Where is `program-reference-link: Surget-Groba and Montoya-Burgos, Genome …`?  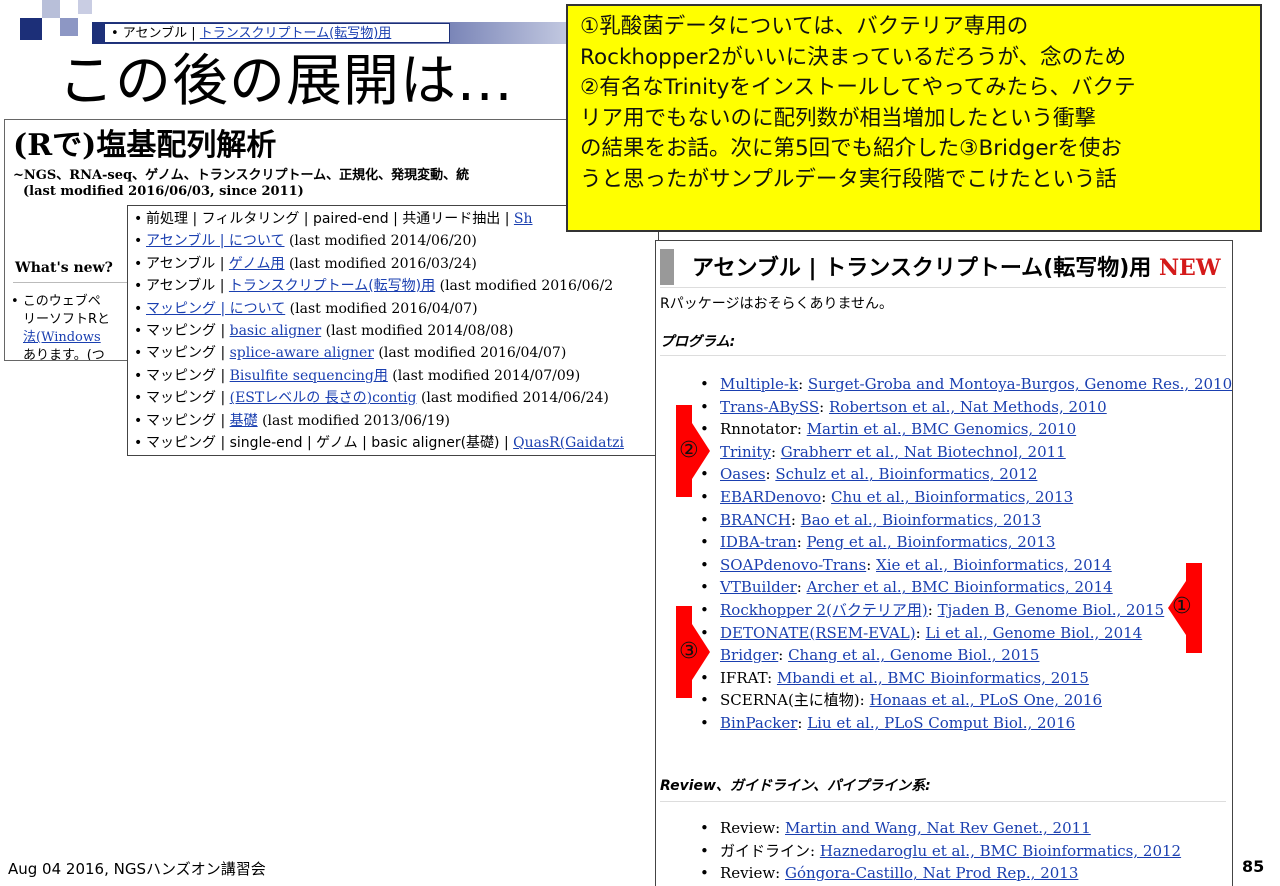
program-reference-link: Surget-Groba and Montoya-Burgos, Genome … is located at coordinates (1020, 384).